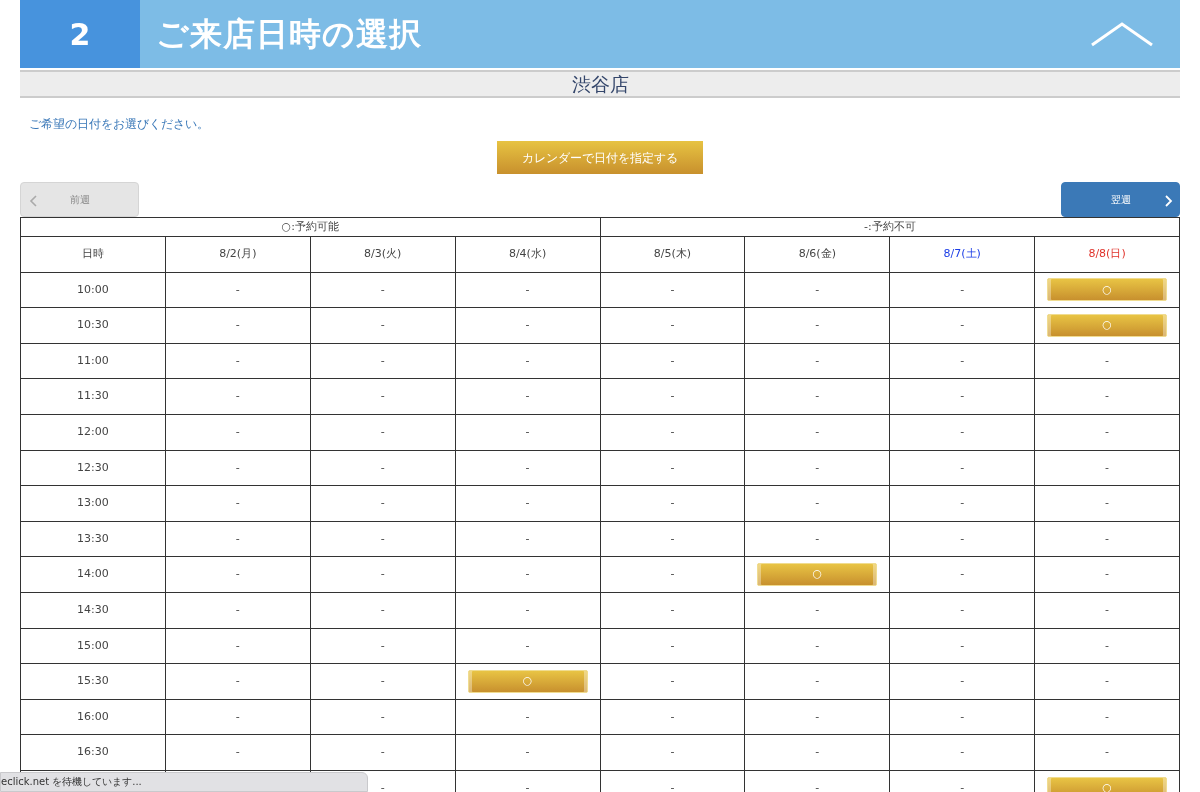  I want to click on legend-text: -:予約不可, so click(890, 227).